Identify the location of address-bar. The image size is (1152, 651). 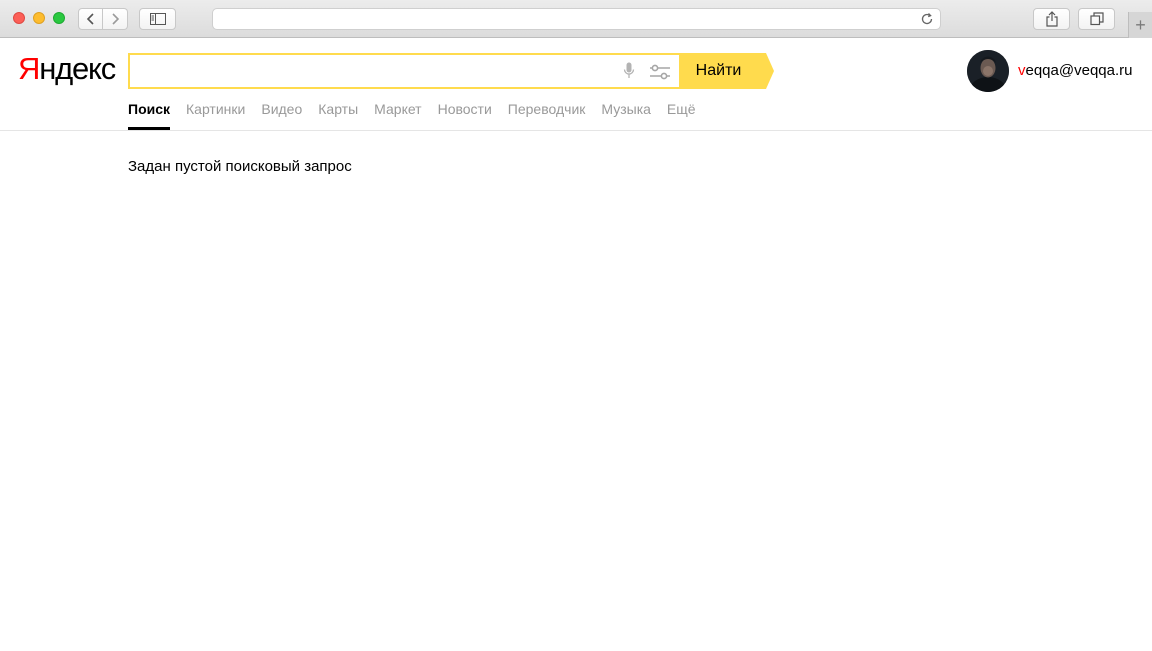
(576, 19).